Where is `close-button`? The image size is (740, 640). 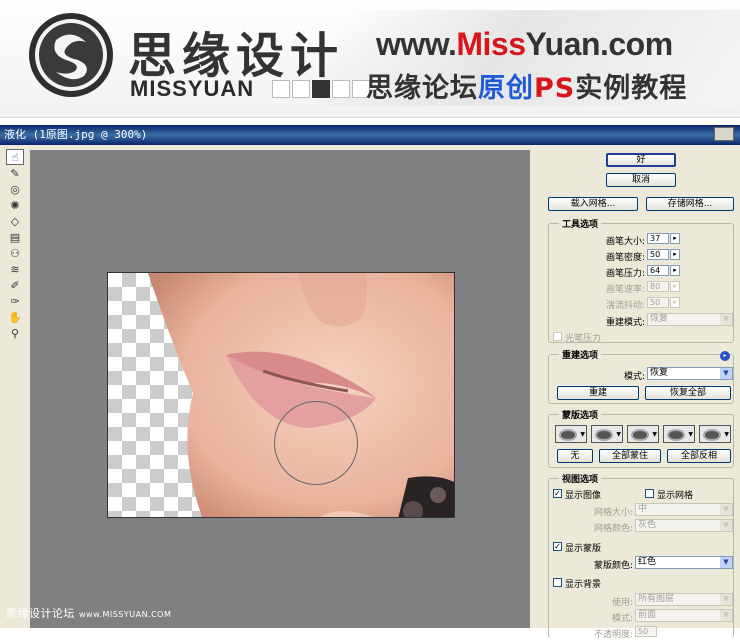
close-button is located at coordinates (724, 134).